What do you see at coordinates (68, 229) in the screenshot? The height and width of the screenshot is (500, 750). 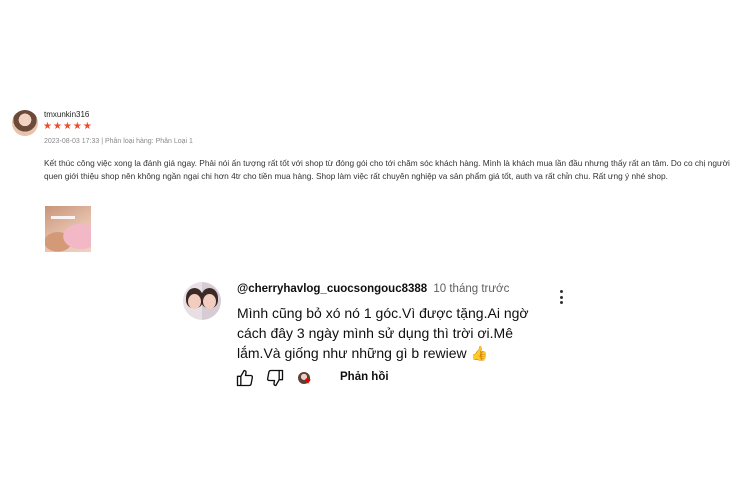 I see `review-photo` at bounding box center [68, 229].